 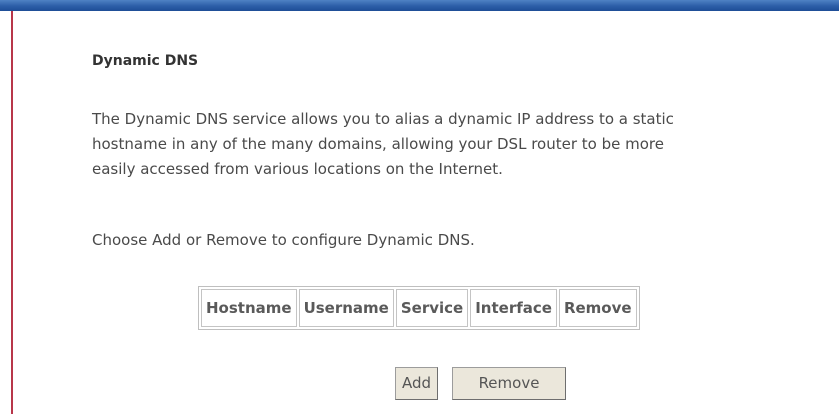 What do you see at coordinates (597, 308) in the screenshot?
I see `column-header-remove: Remove` at bounding box center [597, 308].